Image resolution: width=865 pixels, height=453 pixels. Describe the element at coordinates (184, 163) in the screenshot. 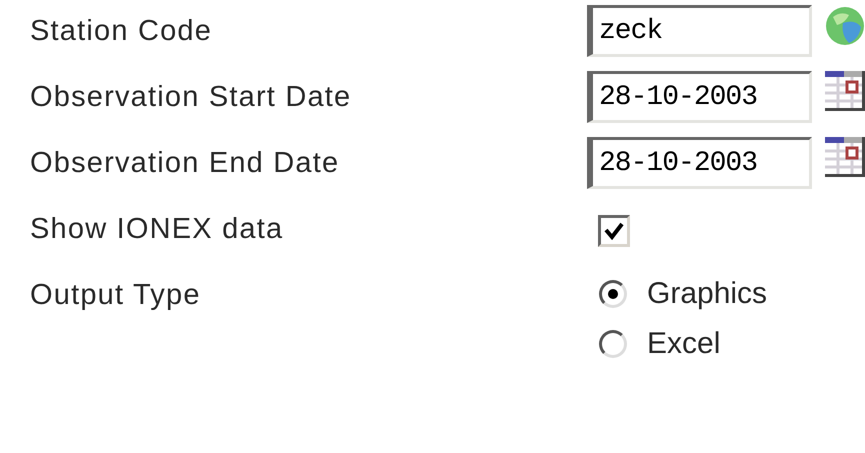

I see `field-label: Observation End Date` at that location.